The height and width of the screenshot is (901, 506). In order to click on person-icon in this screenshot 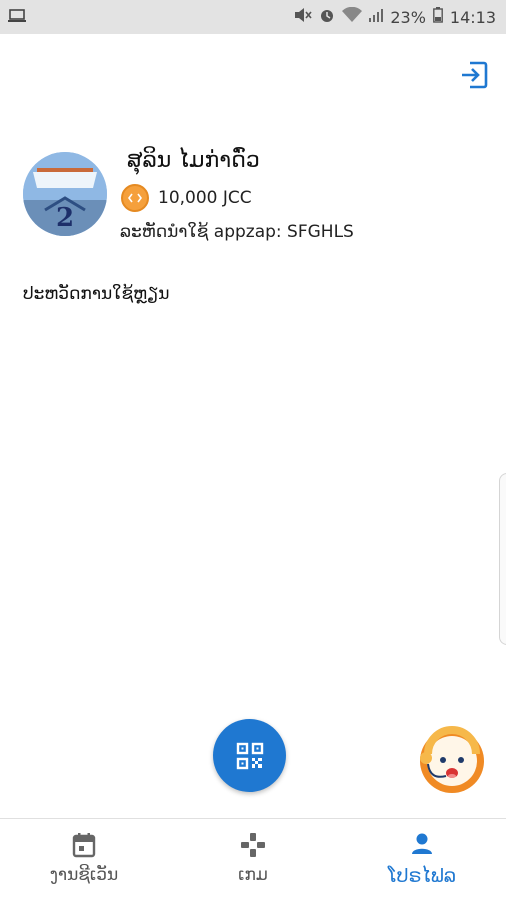, I will do `click(422, 845)`.